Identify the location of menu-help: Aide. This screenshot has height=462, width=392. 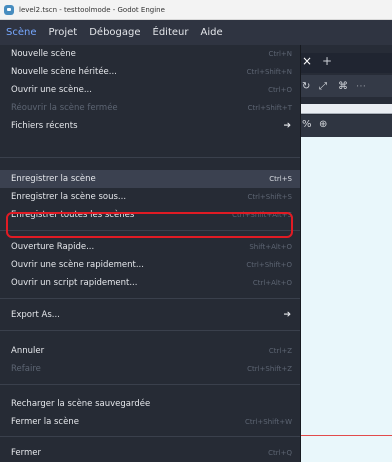
(211, 32).